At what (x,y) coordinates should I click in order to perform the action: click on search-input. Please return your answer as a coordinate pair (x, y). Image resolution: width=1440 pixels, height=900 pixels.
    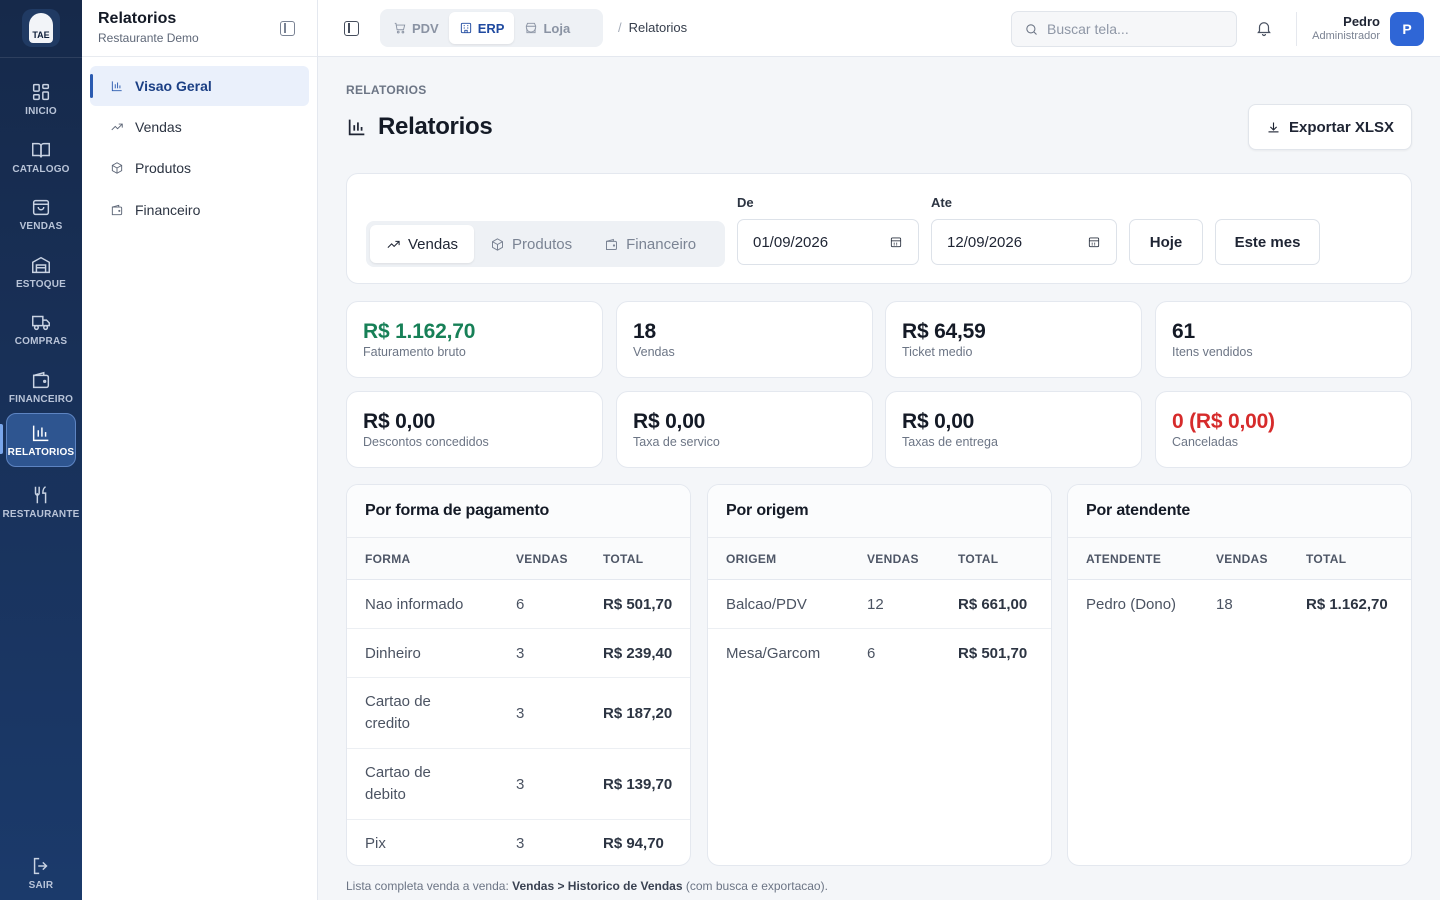
    Looking at the image, I should click on (1132, 29).